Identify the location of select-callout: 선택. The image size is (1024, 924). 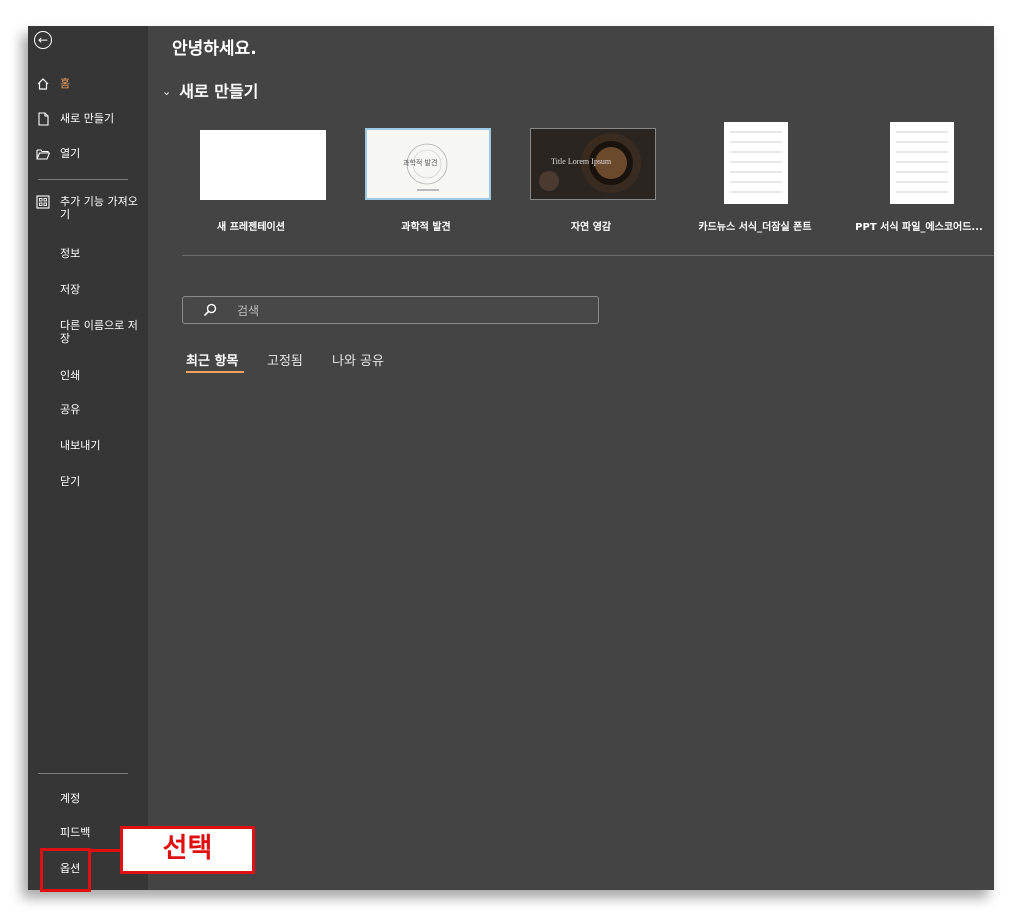
(187, 850).